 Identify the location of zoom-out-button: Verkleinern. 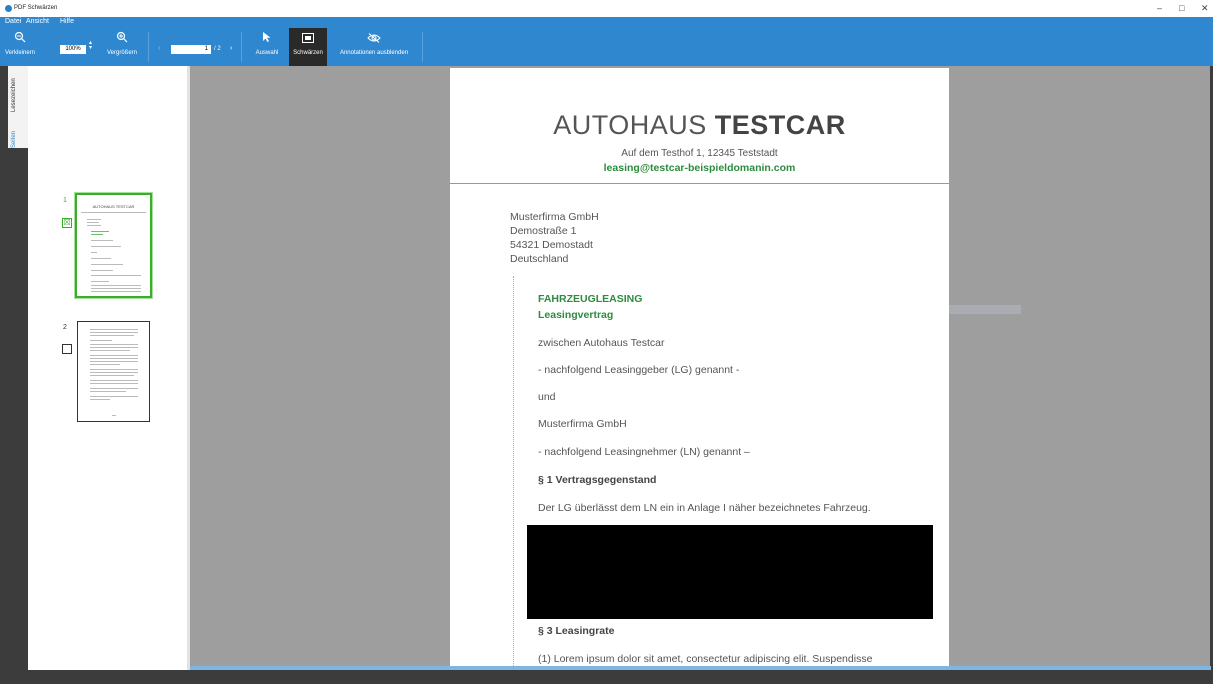
(20, 47).